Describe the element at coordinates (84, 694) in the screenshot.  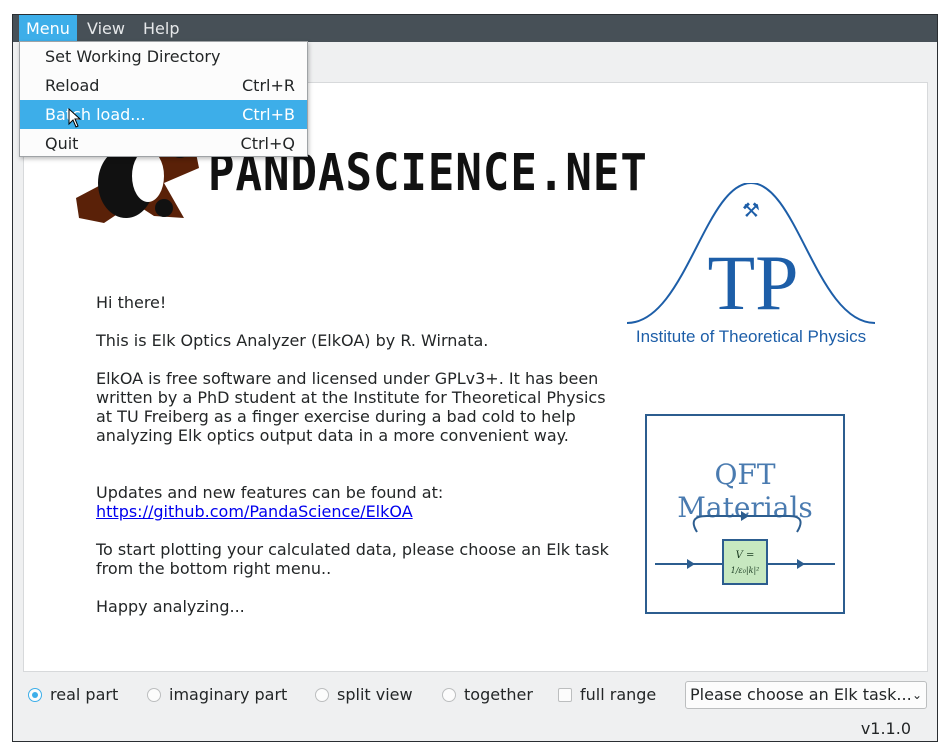
I see `radio-label: real part` at that location.